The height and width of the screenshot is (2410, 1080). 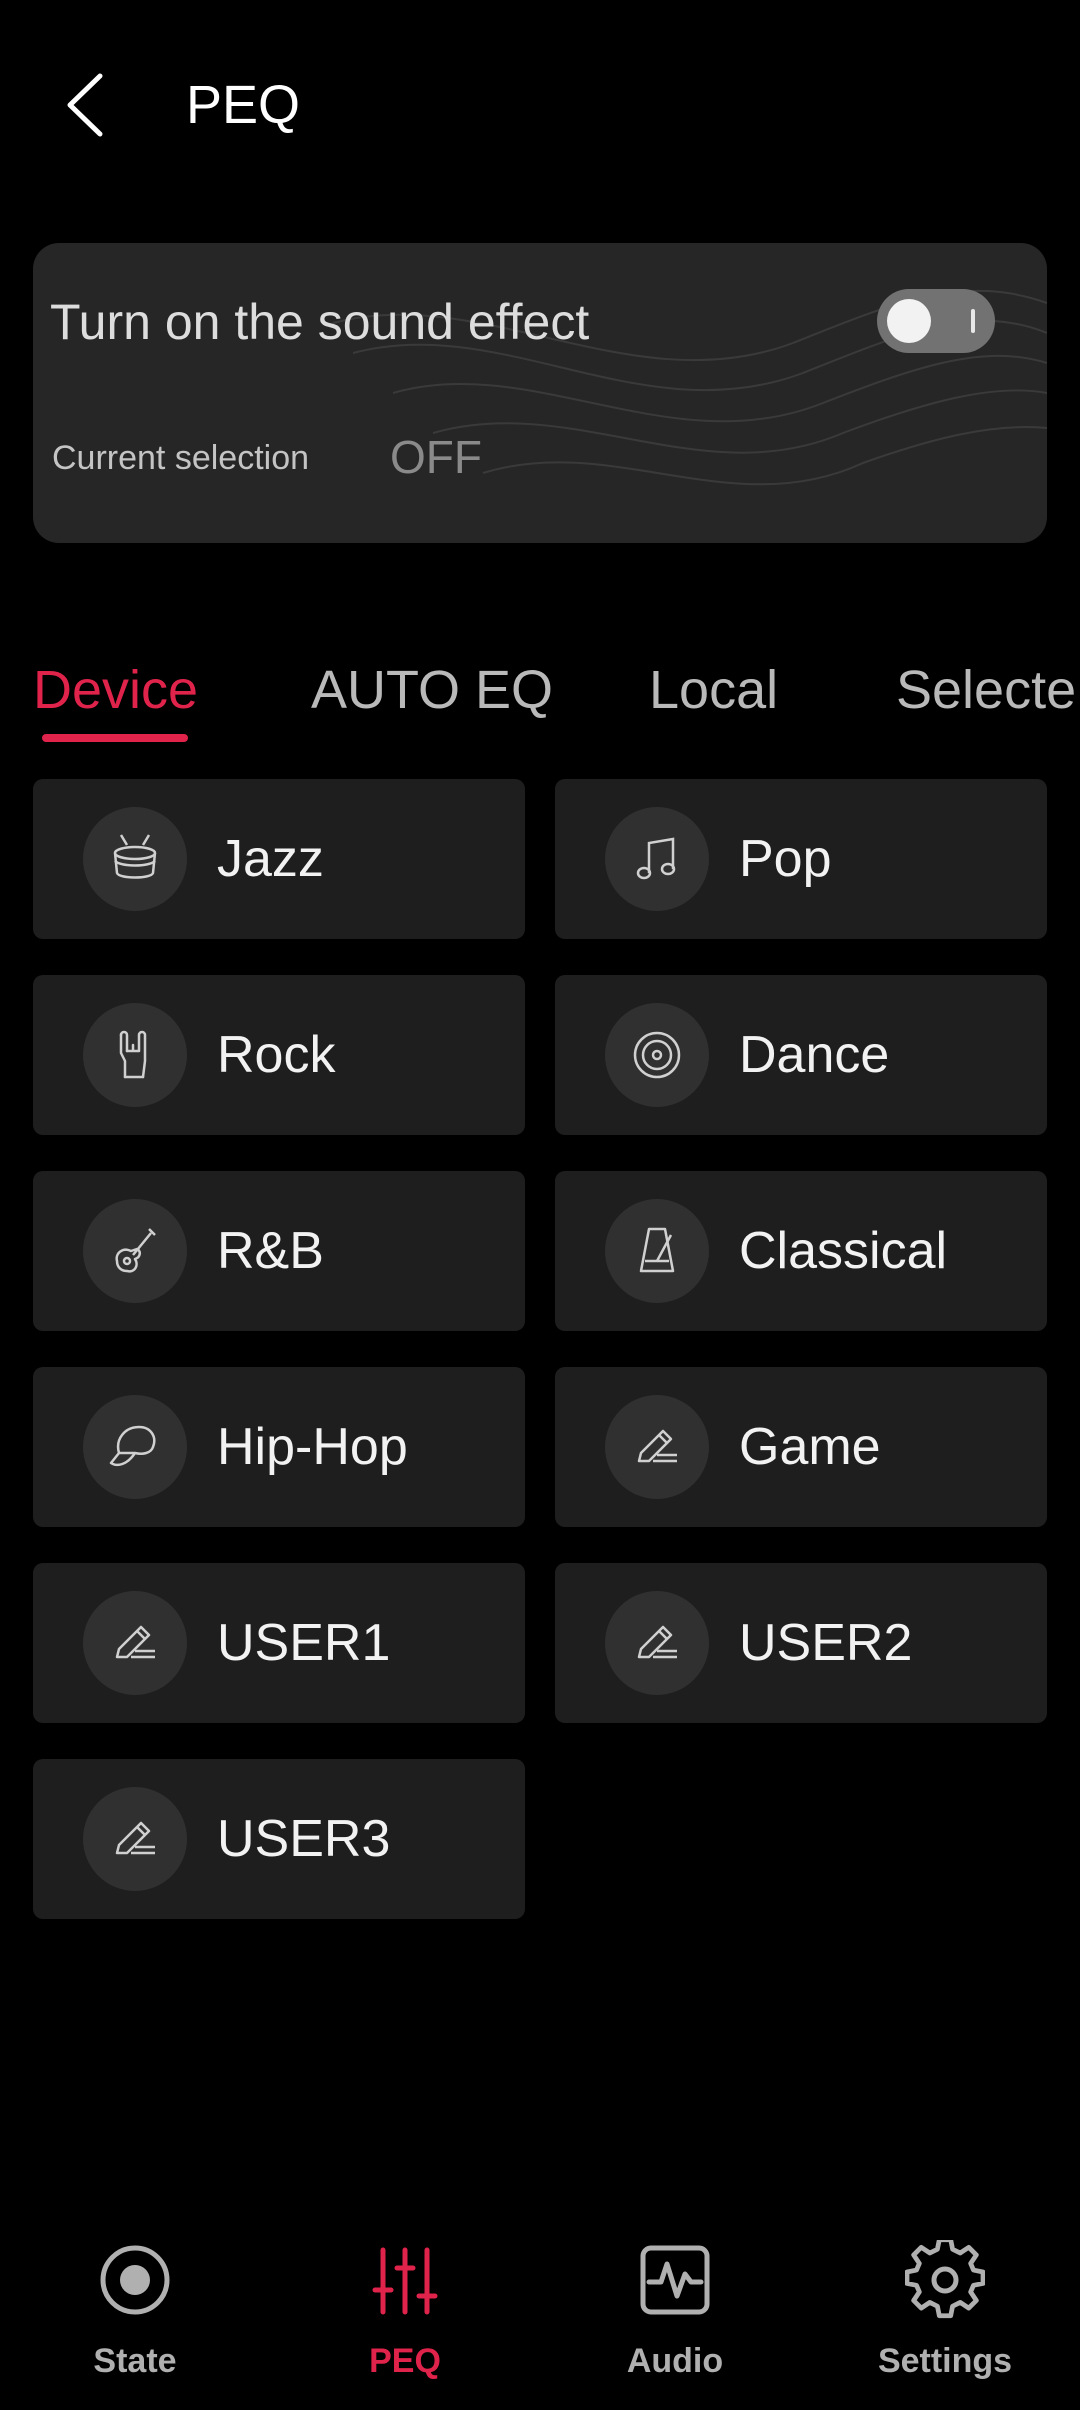 What do you see at coordinates (936, 321) in the screenshot?
I see `sound-effect-toggle` at bounding box center [936, 321].